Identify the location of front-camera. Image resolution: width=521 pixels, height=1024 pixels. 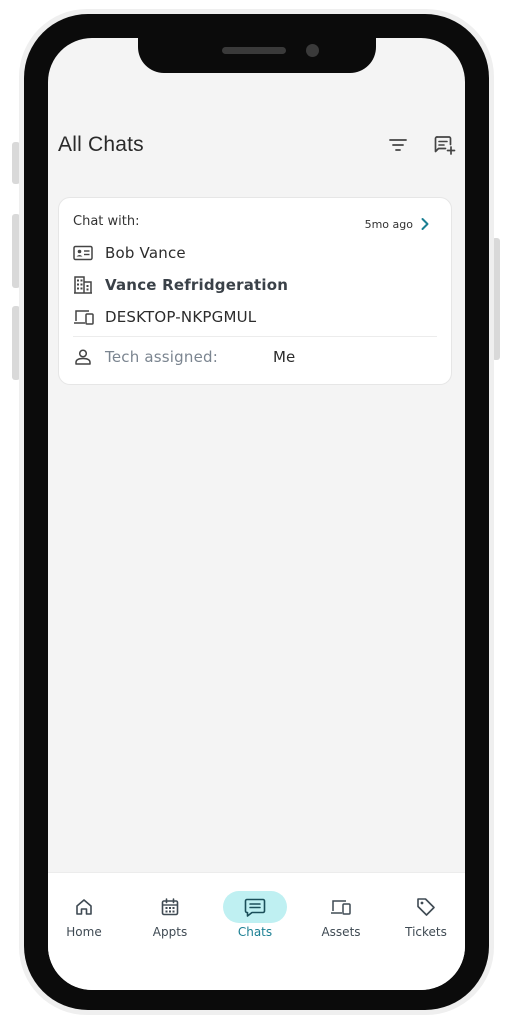
(312, 50).